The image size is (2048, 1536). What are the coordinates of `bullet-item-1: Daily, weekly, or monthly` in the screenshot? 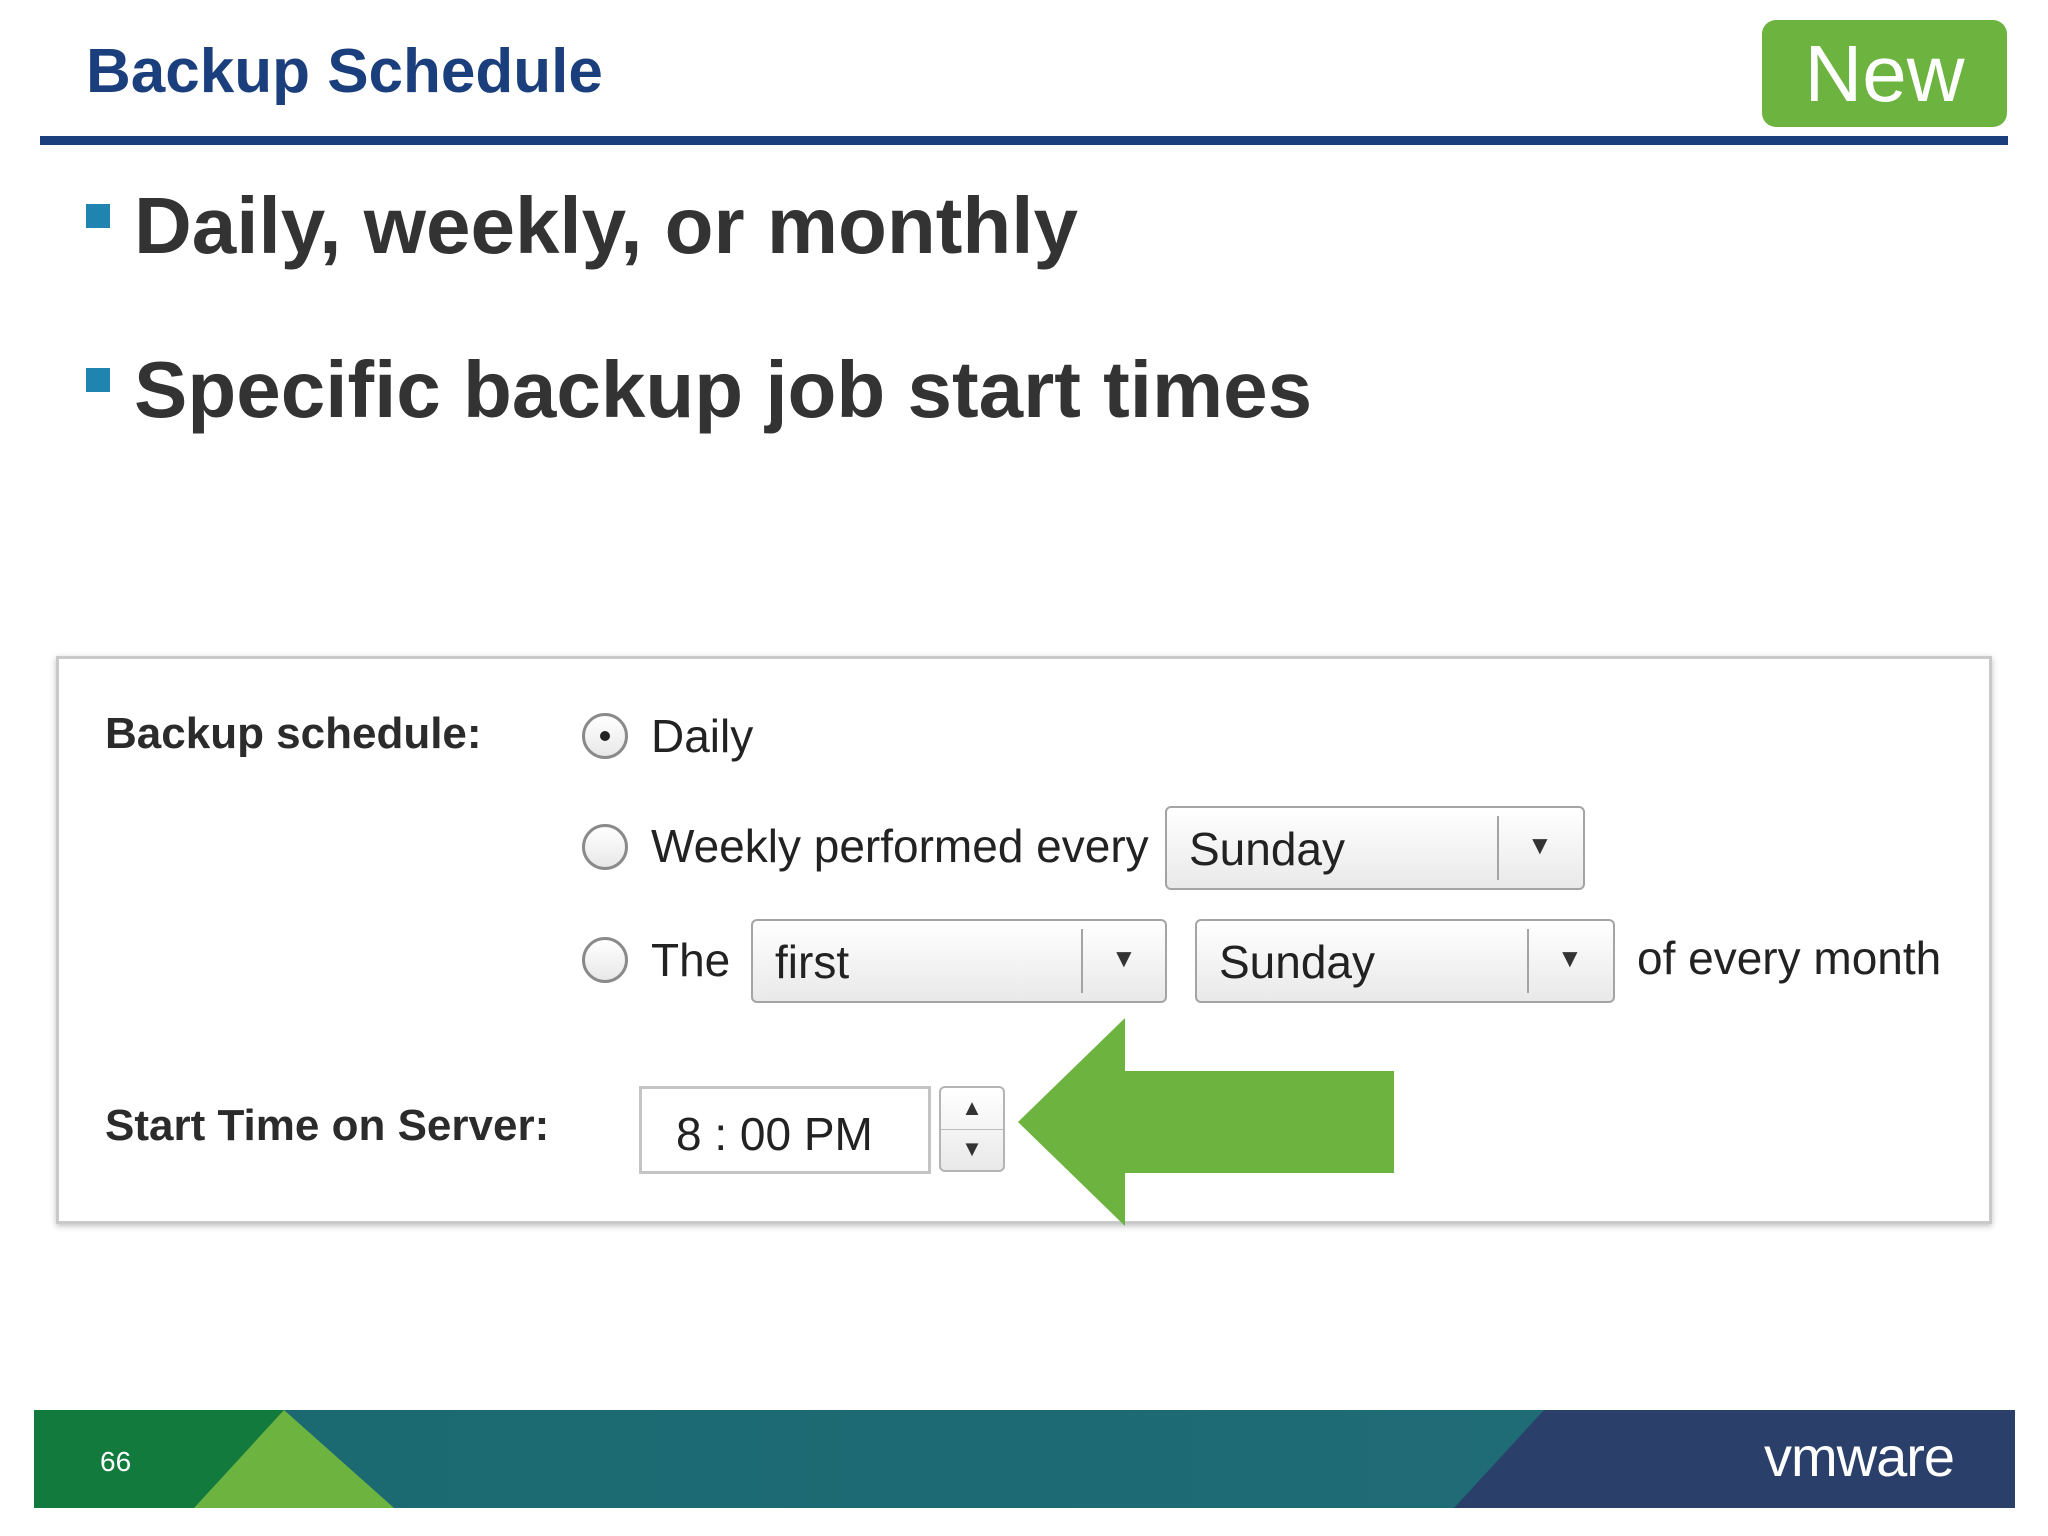 It's located at (582, 226).